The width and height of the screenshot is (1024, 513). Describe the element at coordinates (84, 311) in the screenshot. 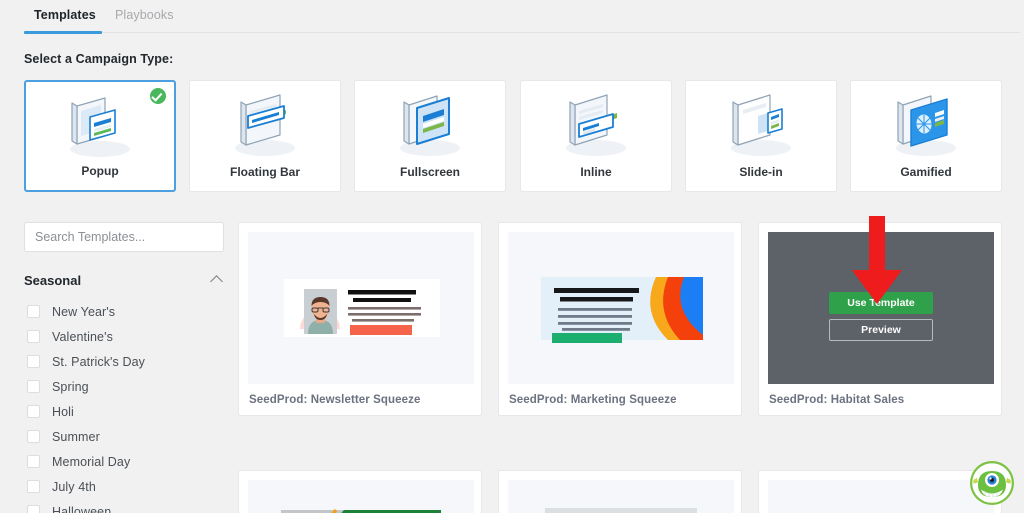

I see `filter-item-label: New Year's` at that location.